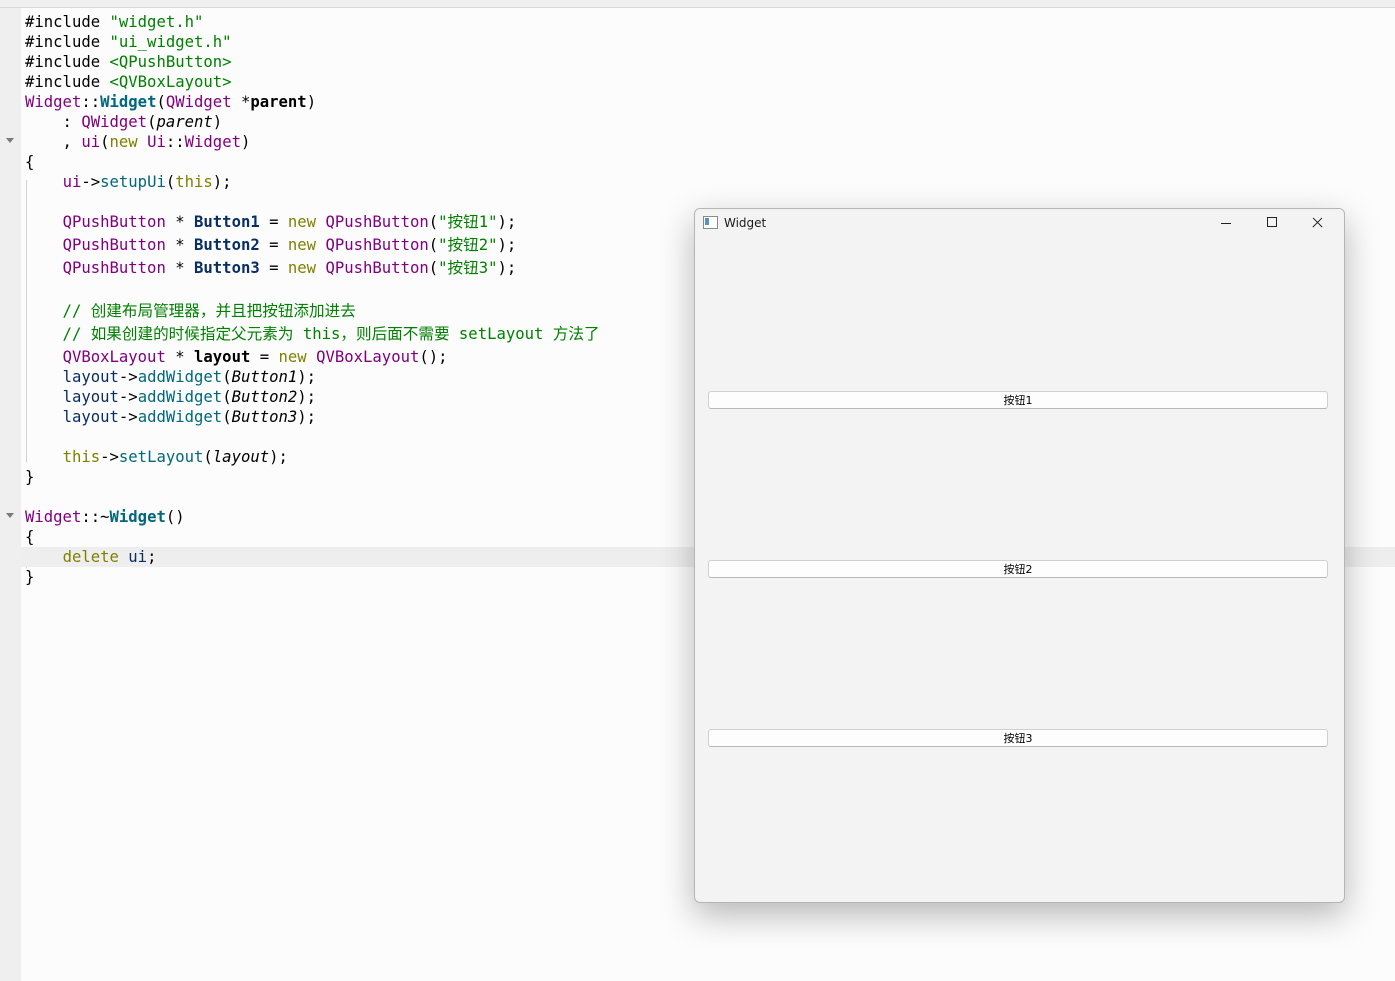  I want to click on code-line: #include <QPushButton>, so click(128, 62).